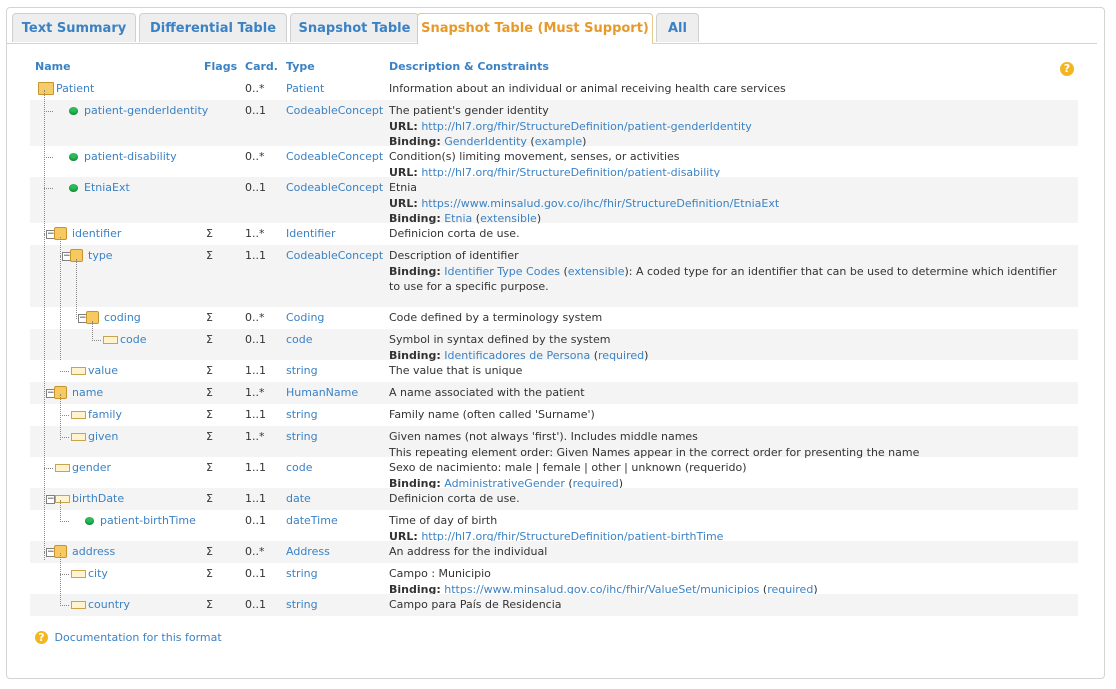 The width and height of the screenshot is (1116, 689). Describe the element at coordinates (148, 521) in the screenshot. I see `element-name: patient-birthTime` at that location.